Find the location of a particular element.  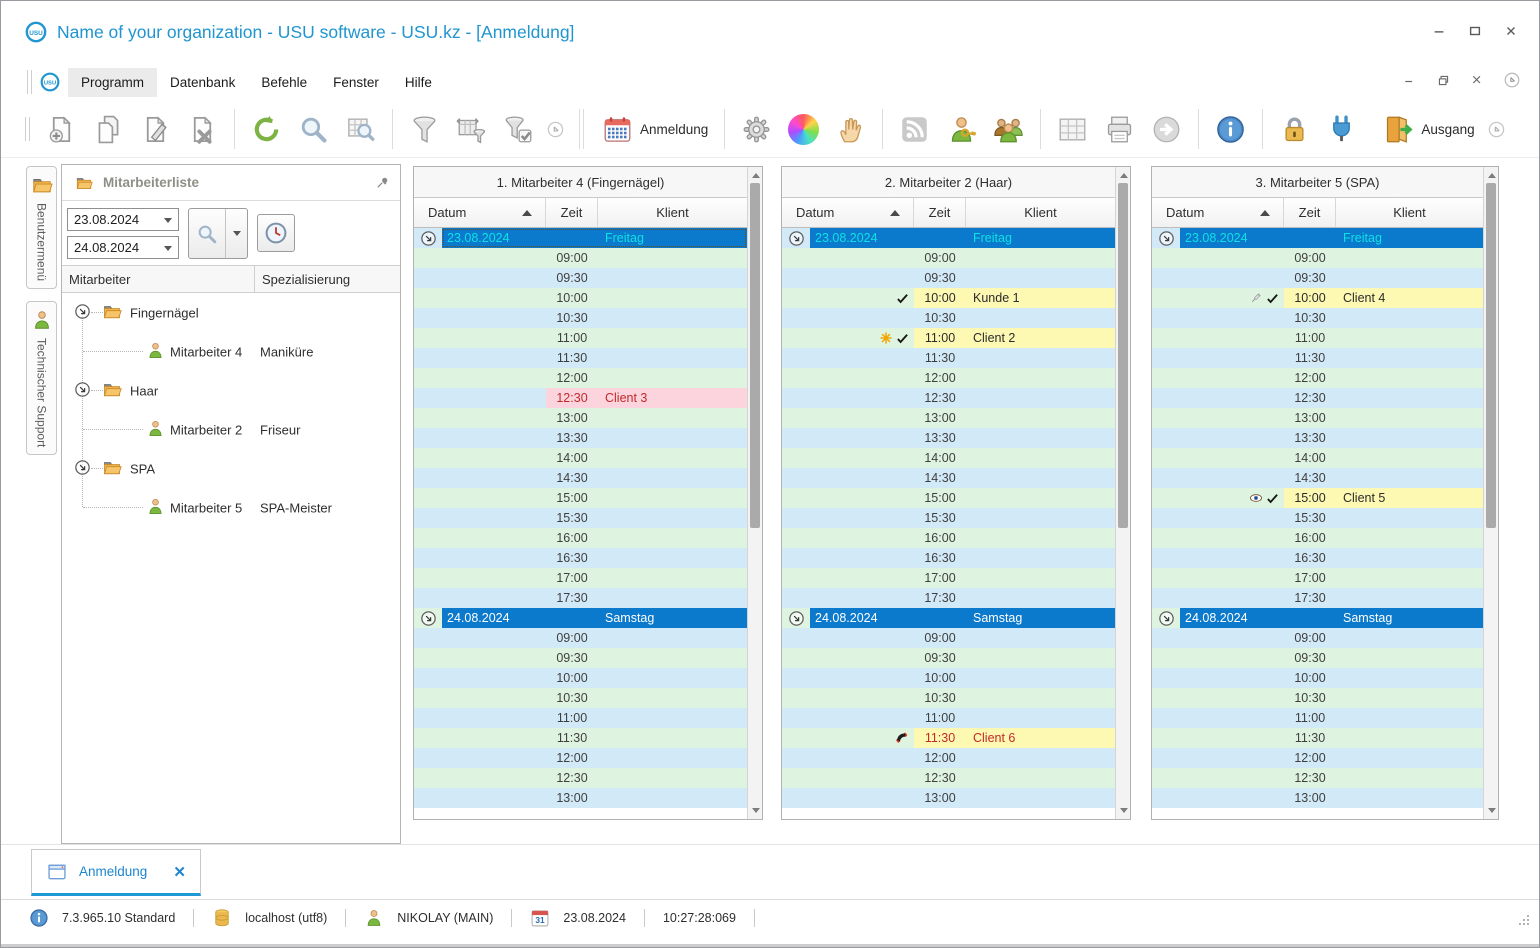

schedule-appointment-row: 15:00 Client 5 is located at coordinates (1317, 498).